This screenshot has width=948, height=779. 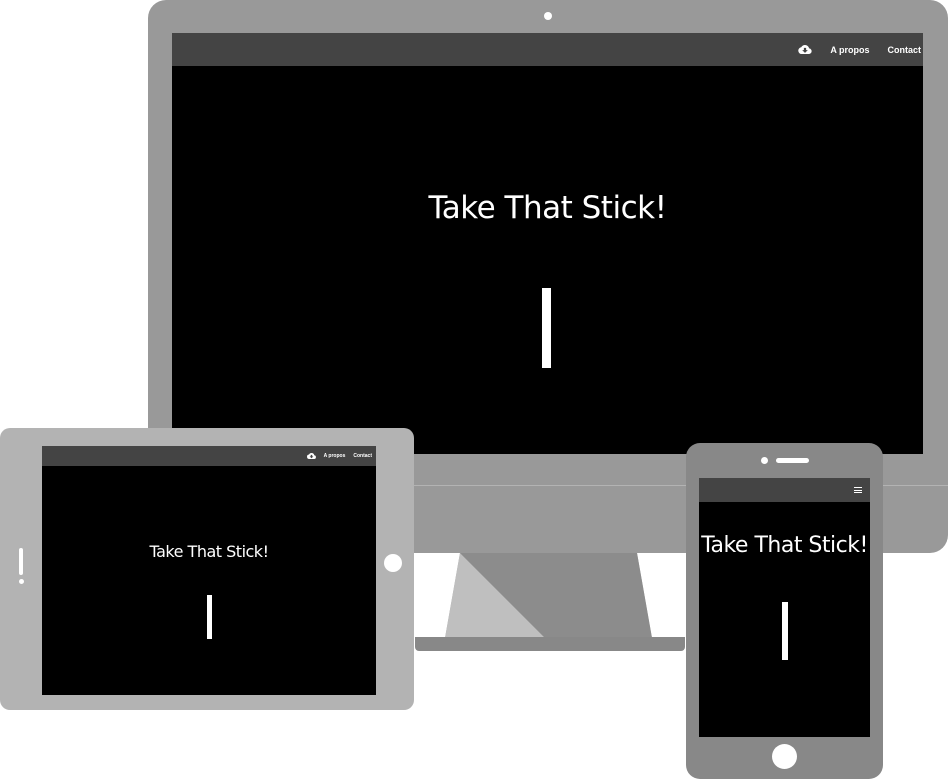 I want to click on phone-screen: Take That Stick!, so click(x=784, y=607).